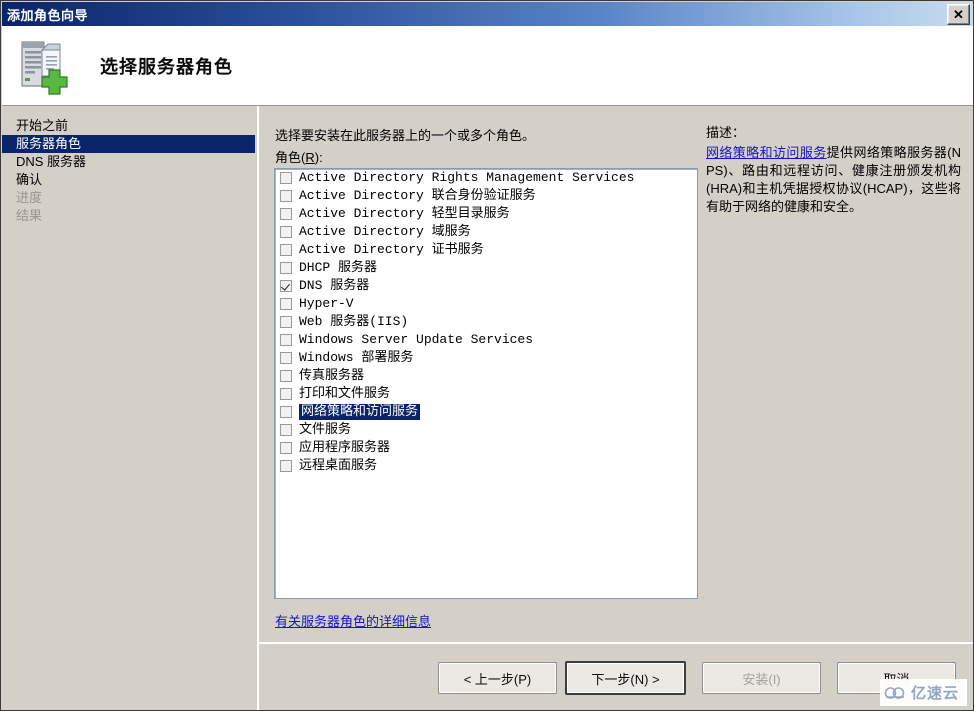  What do you see at coordinates (332, 375) in the screenshot?
I see `role-label: 传真服务器` at bounding box center [332, 375].